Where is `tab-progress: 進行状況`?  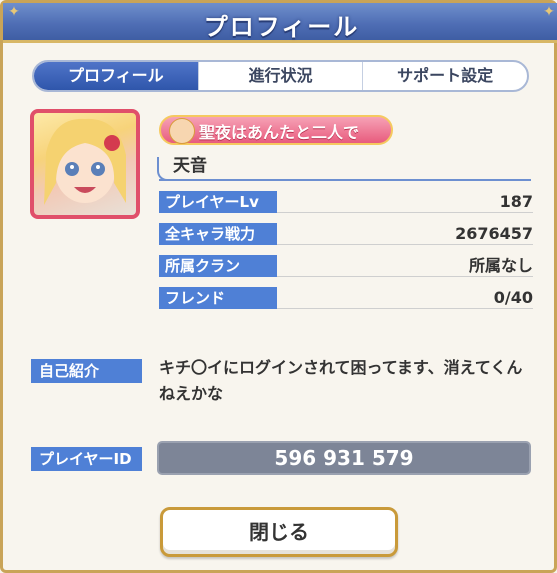 tab-progress: 進行状況 is located at coordinates (280, 76).